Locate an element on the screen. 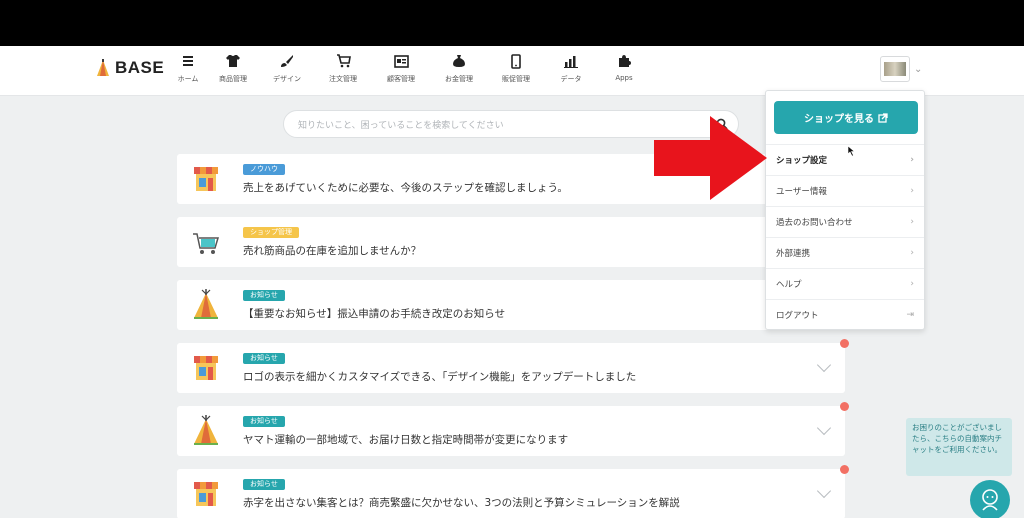  nav-label: デザイン is located at coordinates (287, 79).